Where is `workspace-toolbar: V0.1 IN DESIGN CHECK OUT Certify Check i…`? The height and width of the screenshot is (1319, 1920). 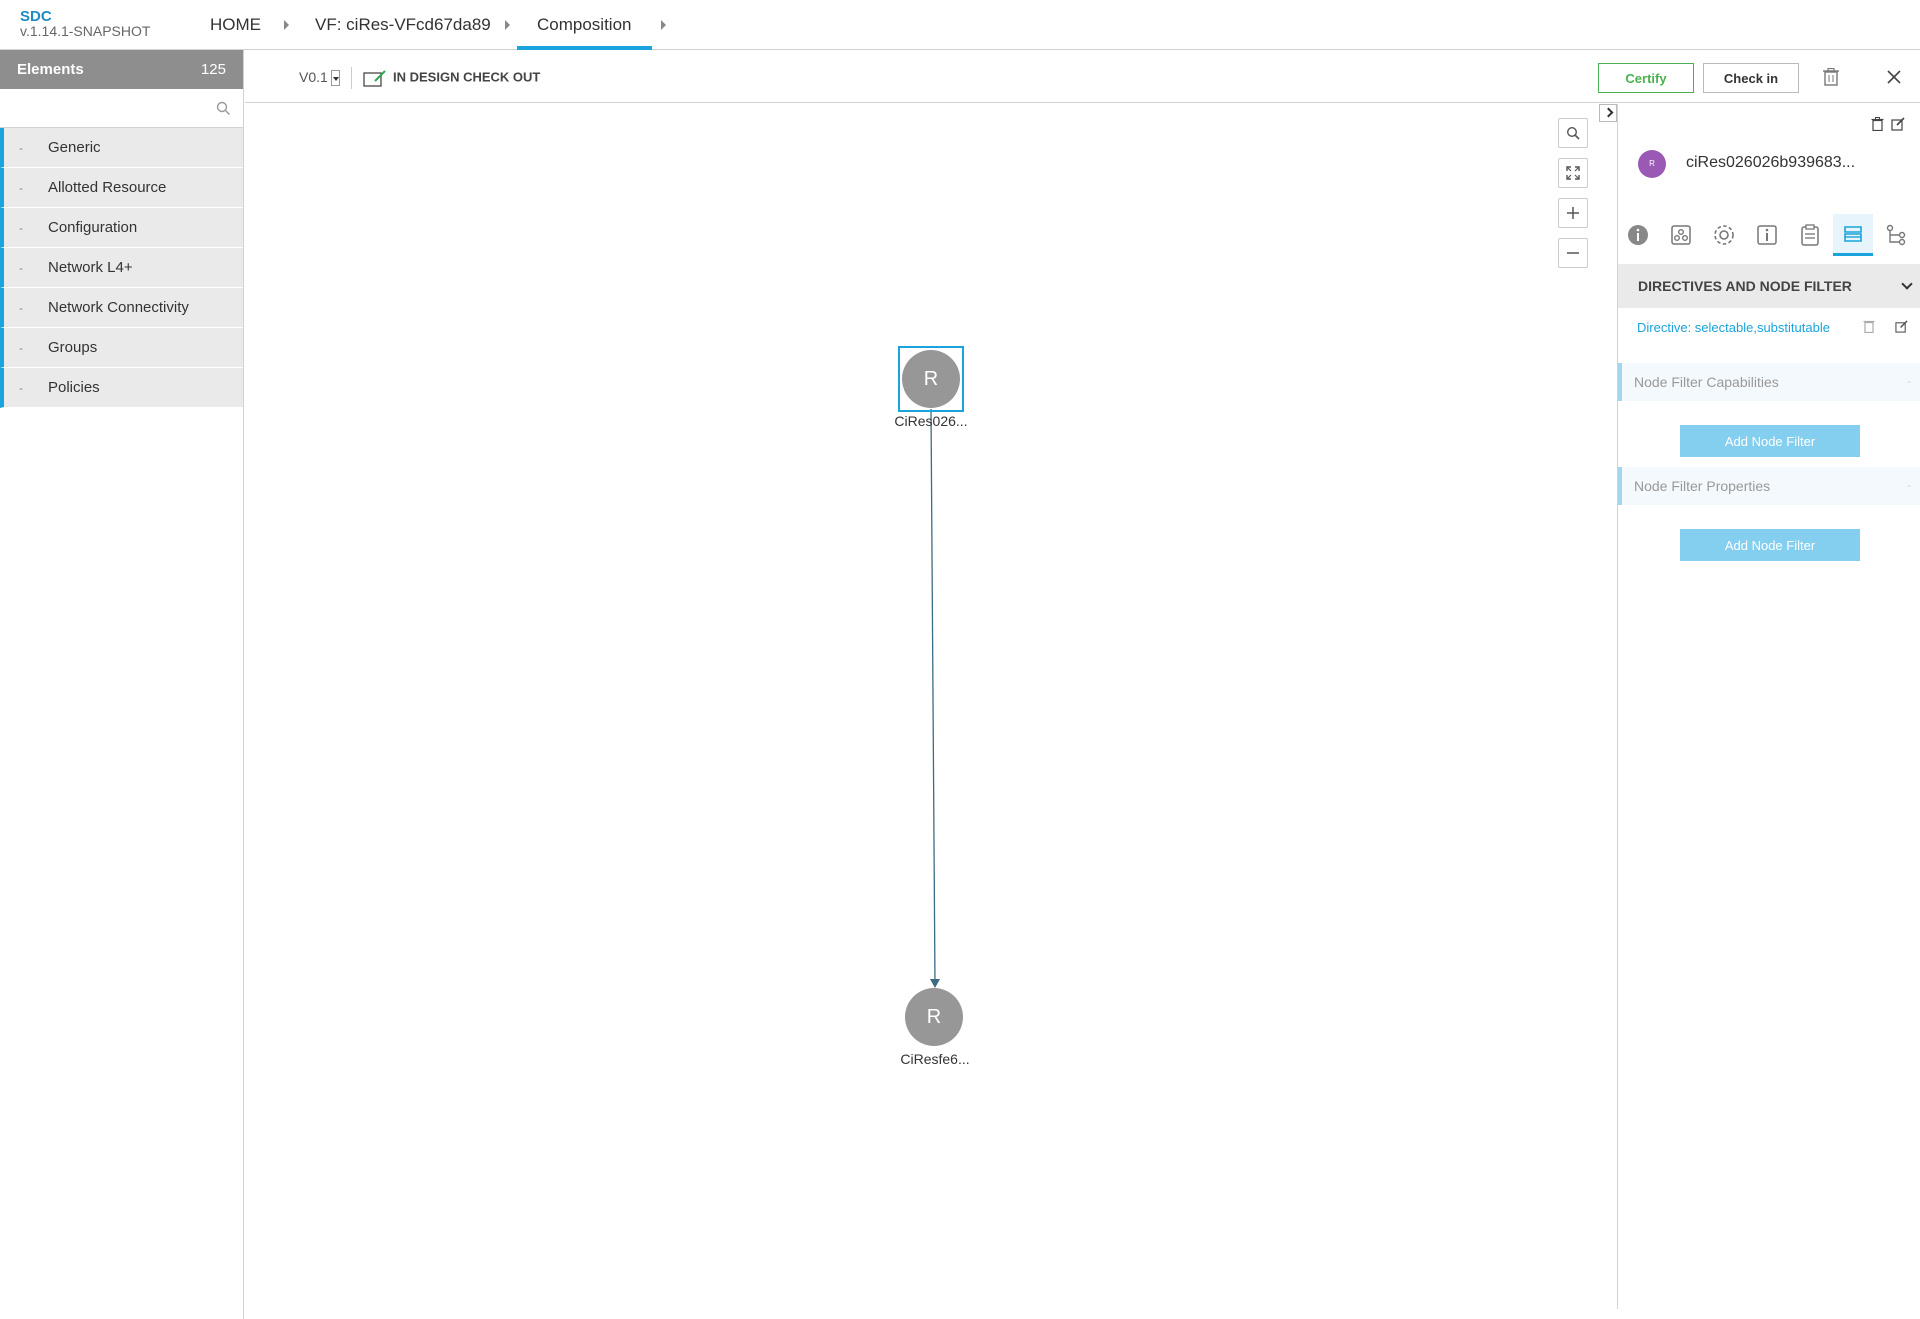
workspace-toolbar: V0.1 IN DESIGN CHECK OUT Certify Check i… is located at coordinates (1082, 76).